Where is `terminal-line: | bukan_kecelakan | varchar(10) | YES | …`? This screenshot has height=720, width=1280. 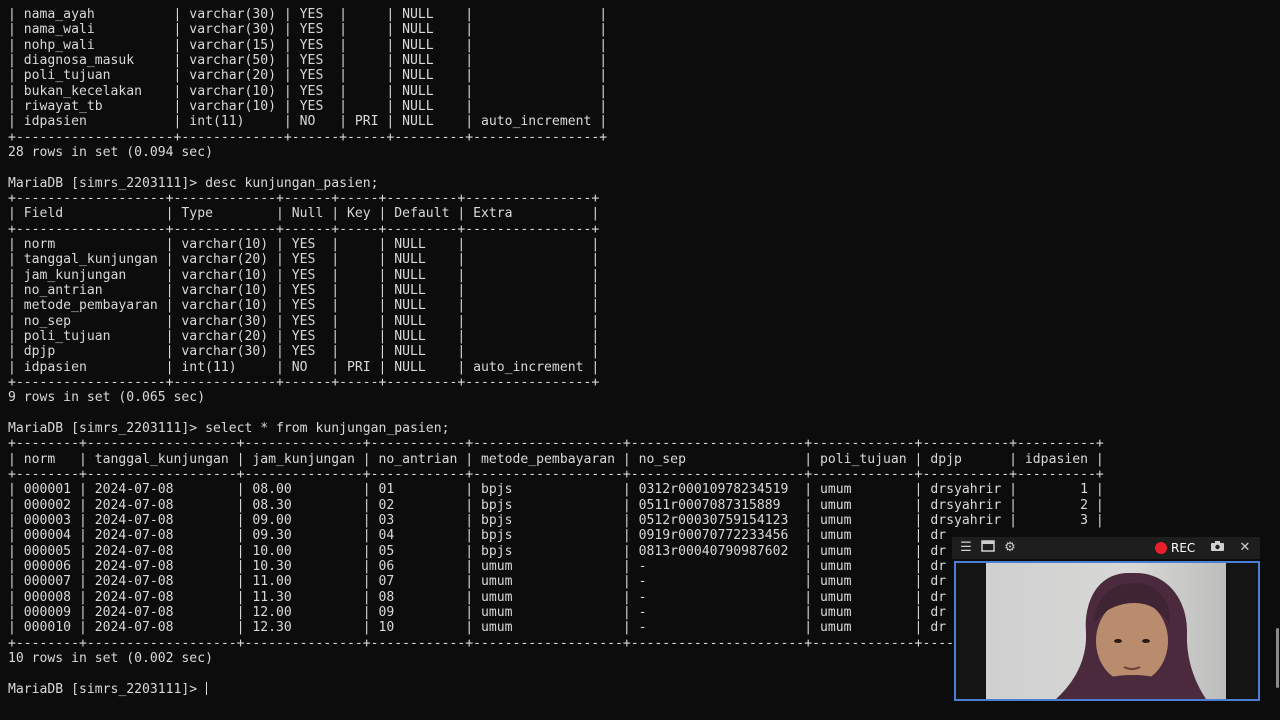
terminal-line: | bukan_kecelakan | varchar(10) | YES | … is located at coordinates (308, 91).